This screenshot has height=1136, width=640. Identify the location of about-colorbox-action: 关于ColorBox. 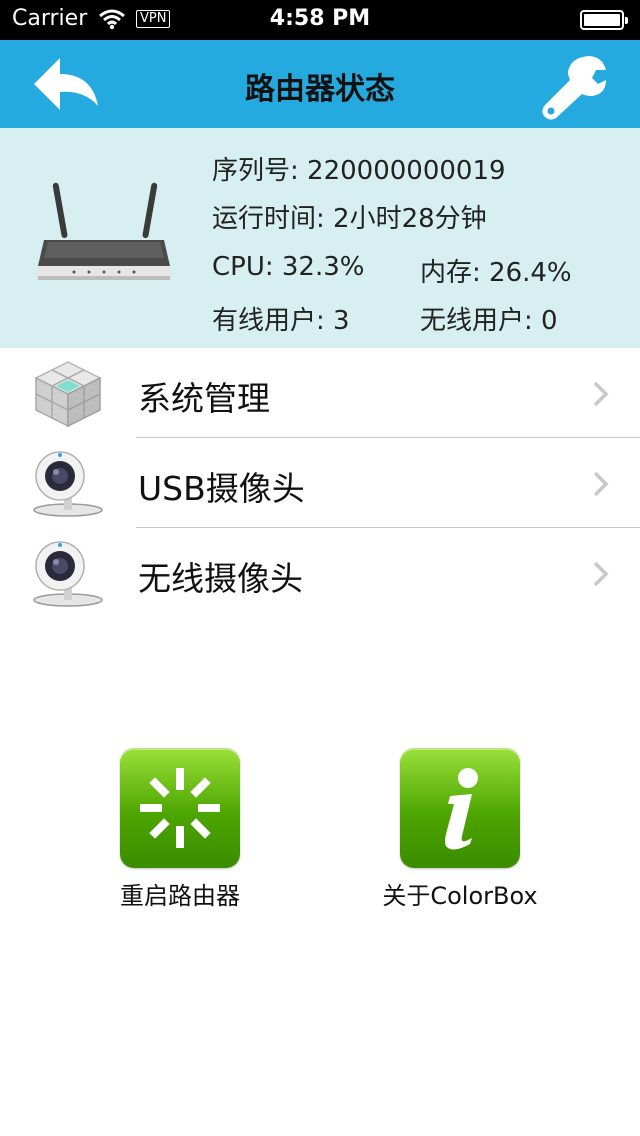
(460, 829).